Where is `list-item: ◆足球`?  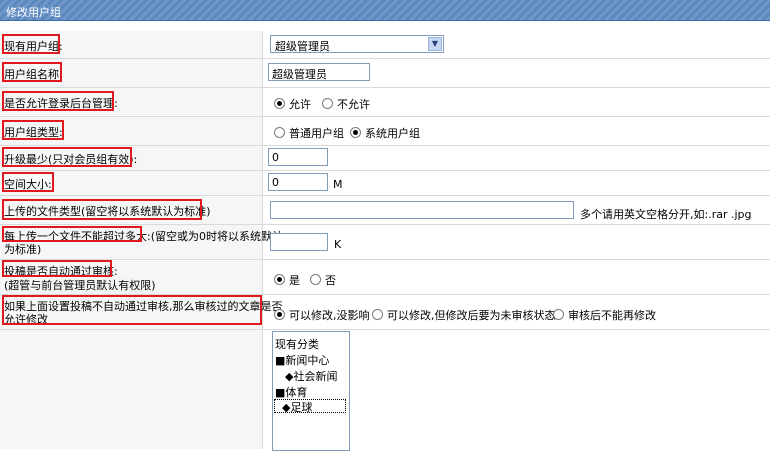 list-item: ◆足球 is located at coordinates (297, 407).